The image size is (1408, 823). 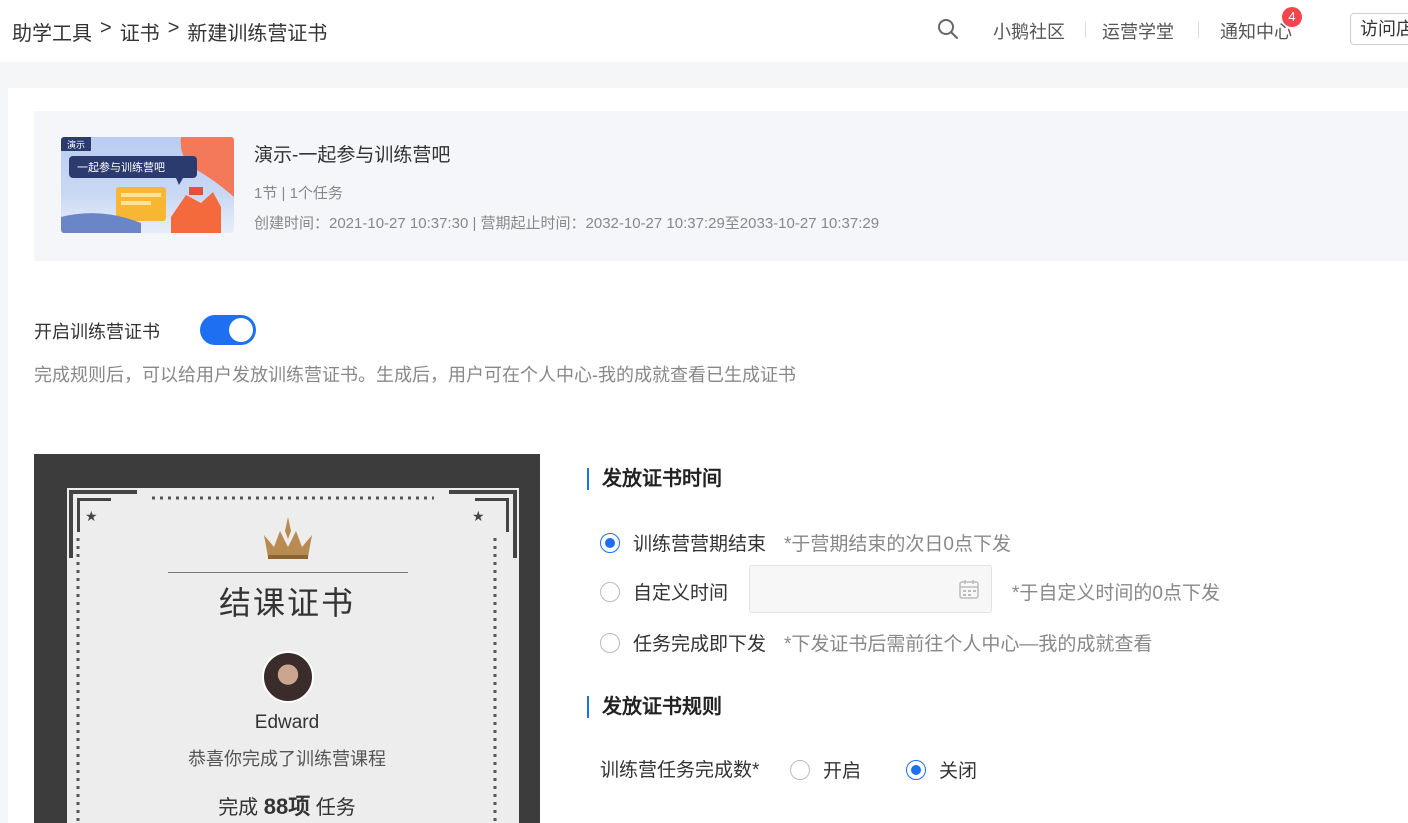 What do you see at coordinates (288, 572) in the screenshot?
I see `certificate-title-rule` at bounding box center [288, 572].